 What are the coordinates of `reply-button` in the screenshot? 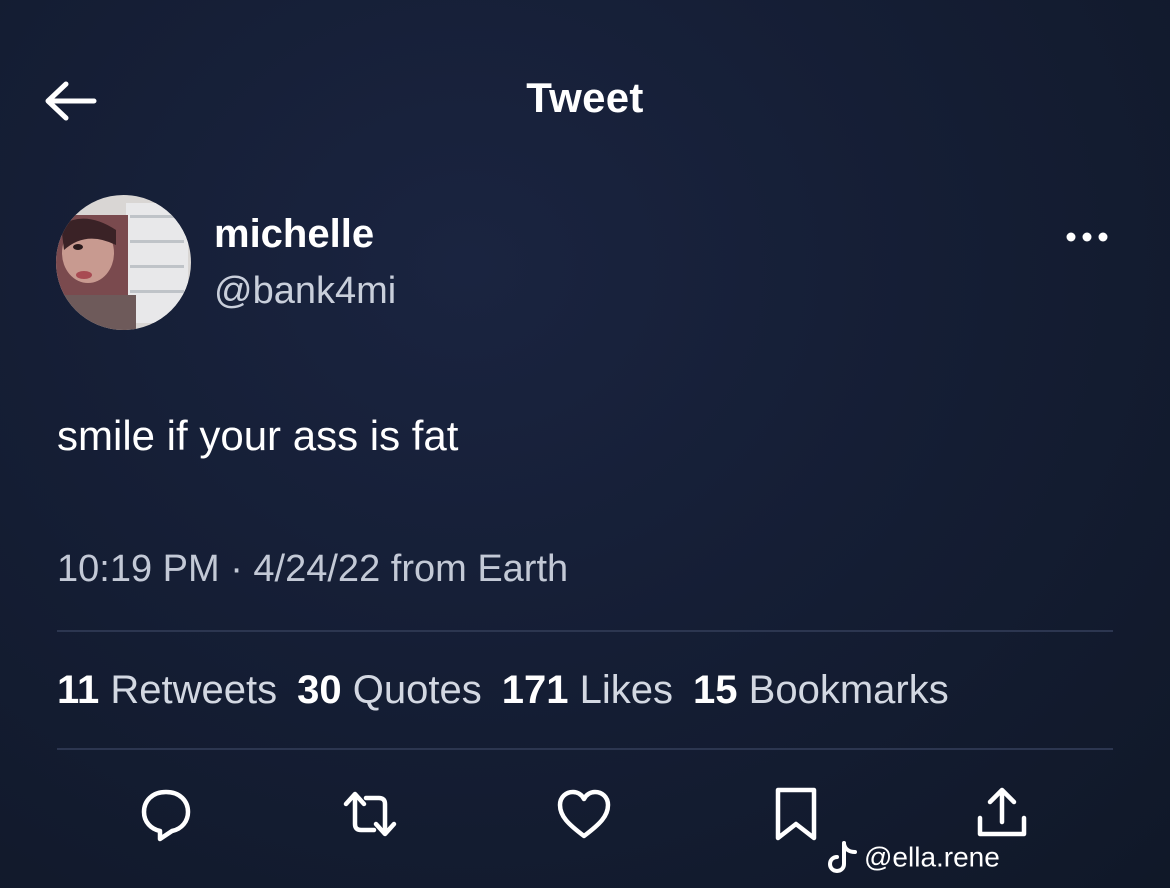 It's located at (166, 814).